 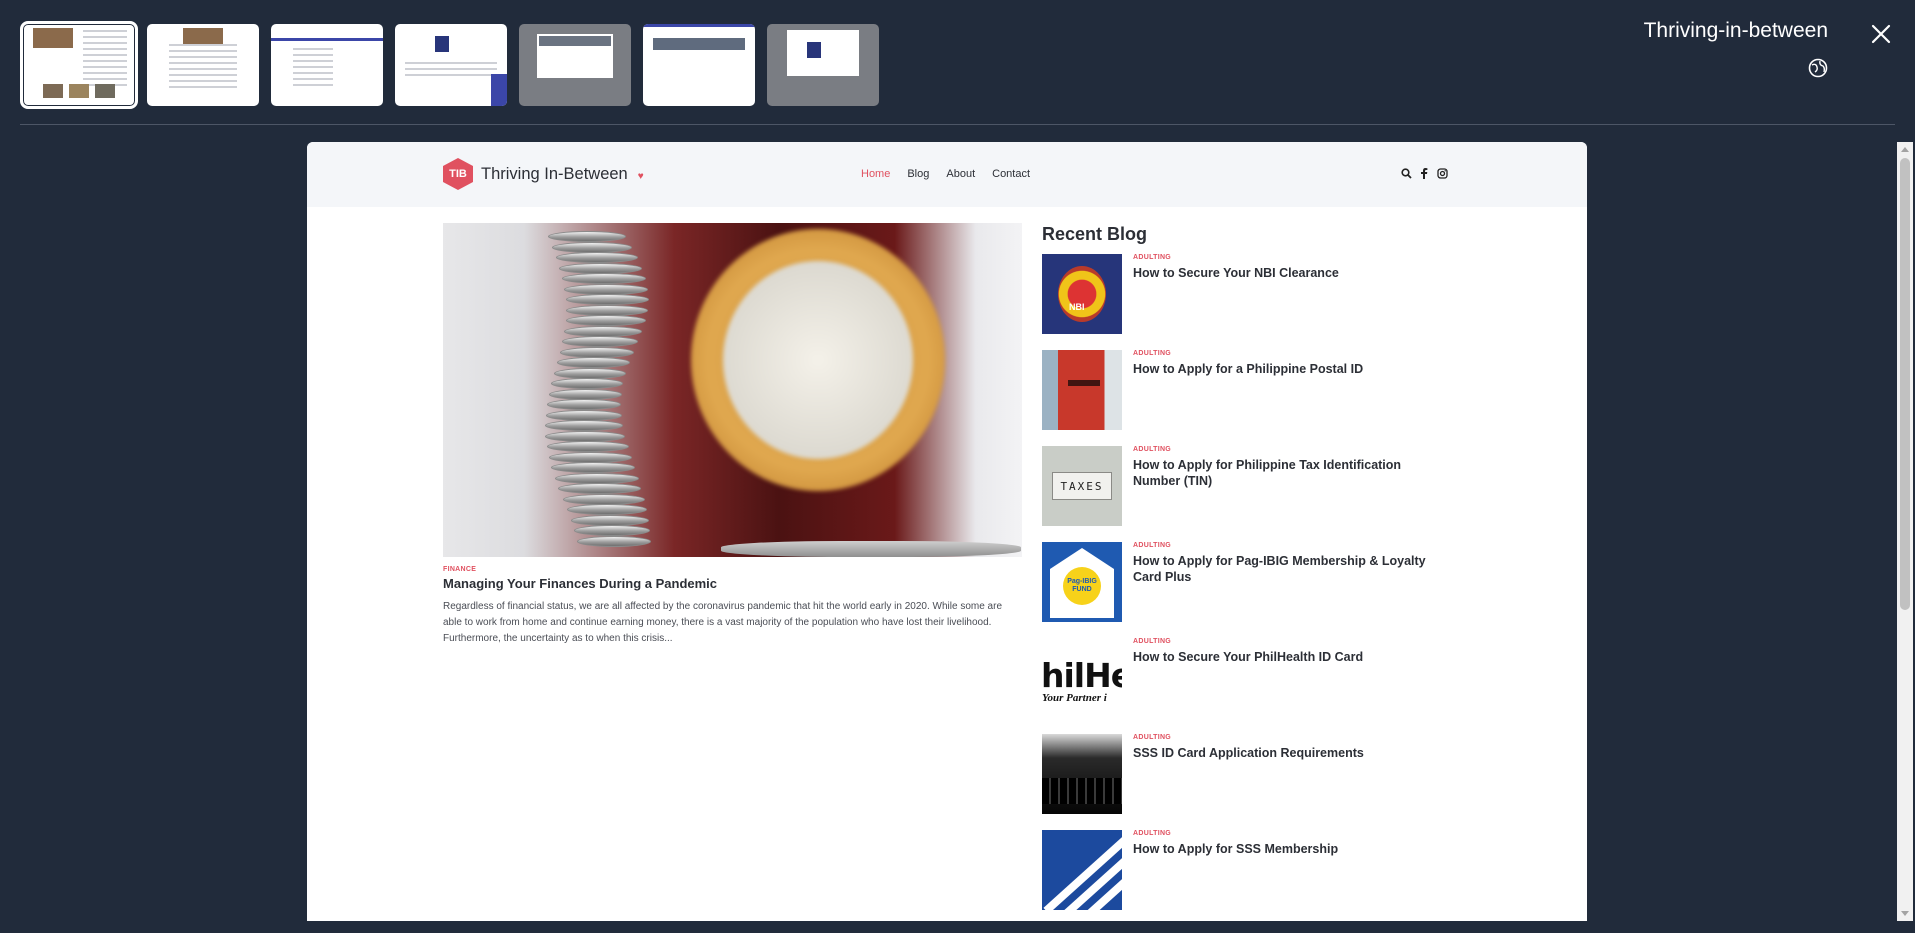 I want to click on post-thumbnail: NBI, so click(x=1082, y=294).